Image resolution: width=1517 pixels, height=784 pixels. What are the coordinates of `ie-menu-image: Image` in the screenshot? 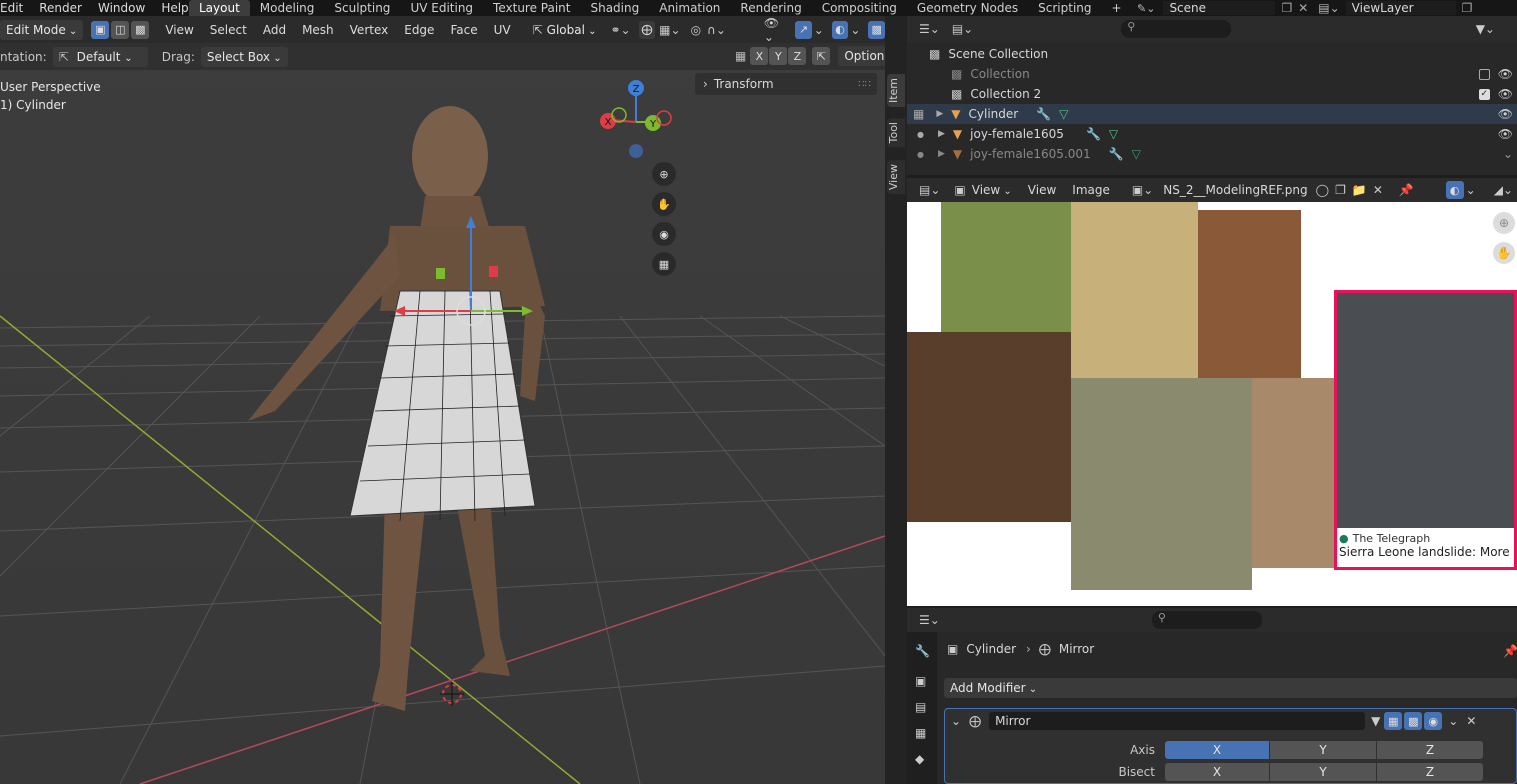 It's located at (1091, 190).